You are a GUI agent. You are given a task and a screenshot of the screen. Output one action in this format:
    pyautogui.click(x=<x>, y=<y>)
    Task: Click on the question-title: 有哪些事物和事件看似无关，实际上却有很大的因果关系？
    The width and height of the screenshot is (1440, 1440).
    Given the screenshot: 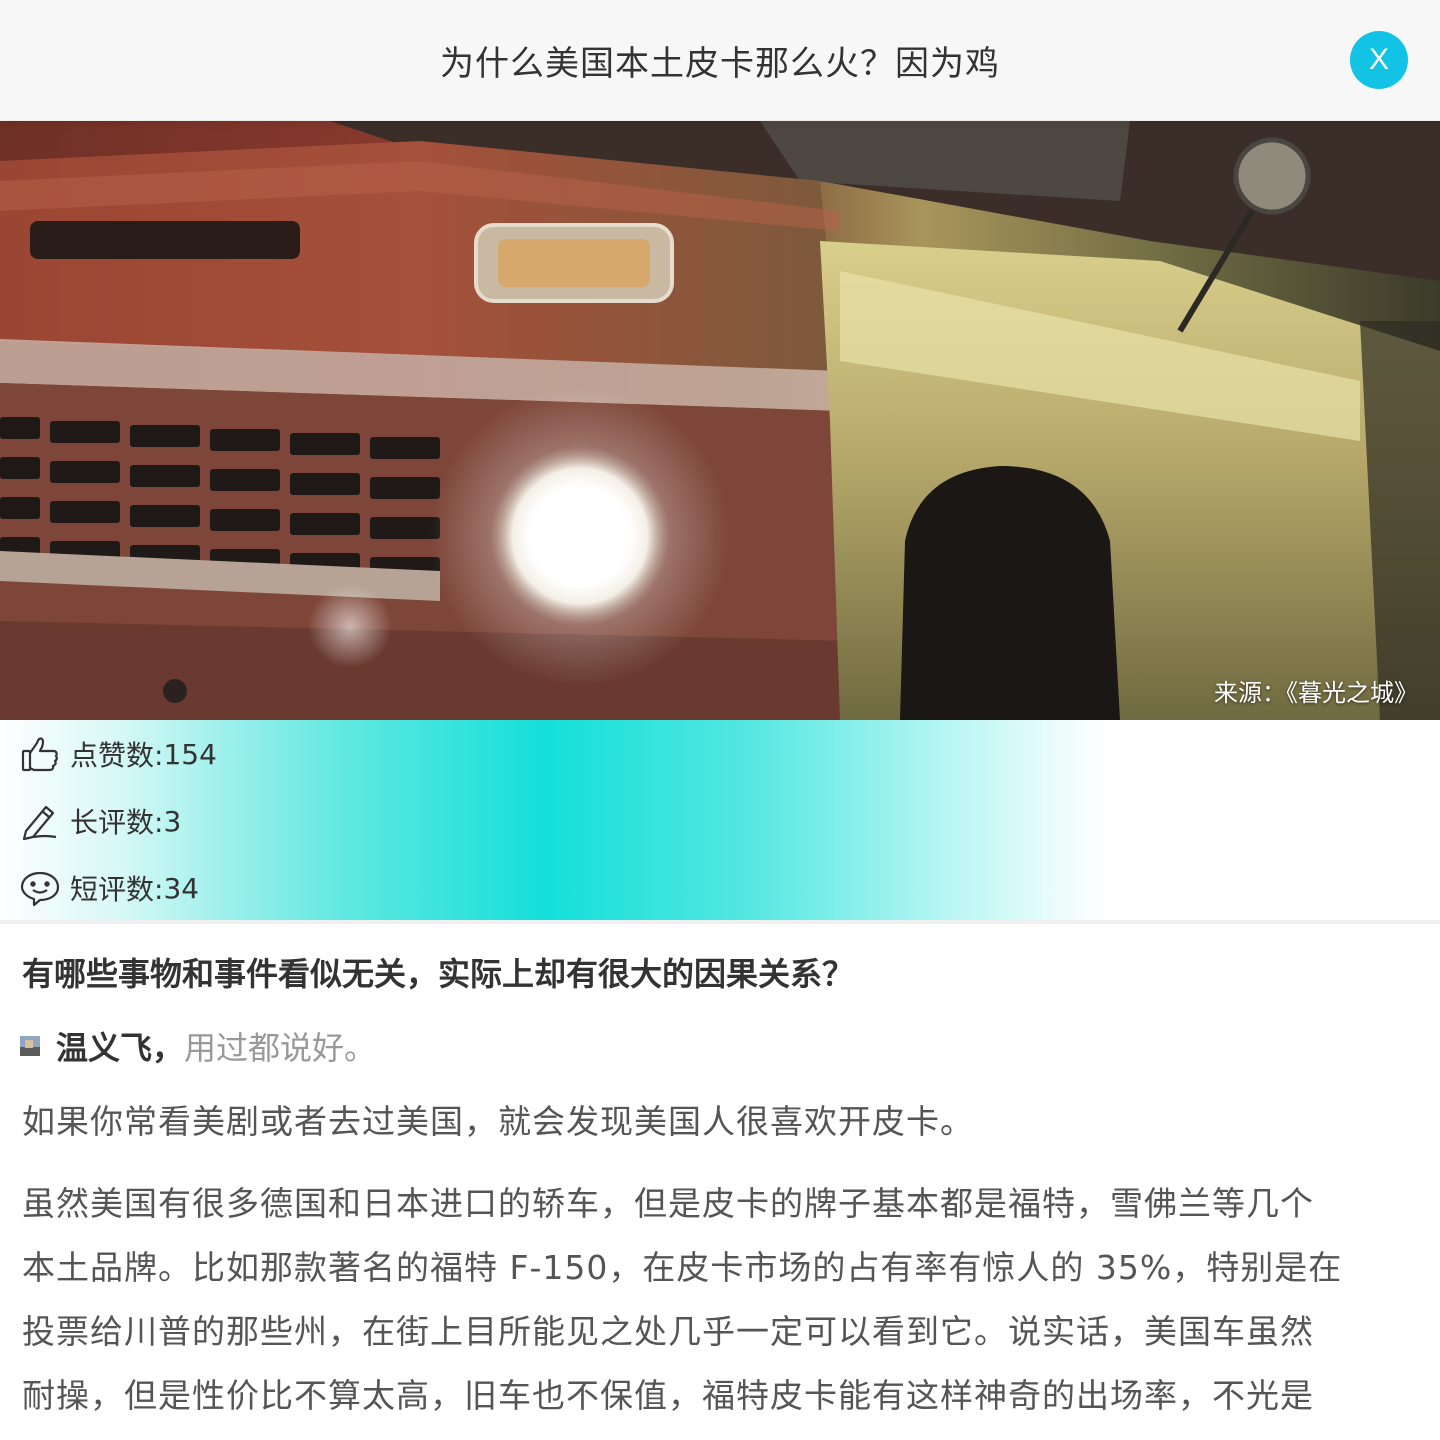 What is the action you would take?
    pyautogui.click(x=722, y=974)
    